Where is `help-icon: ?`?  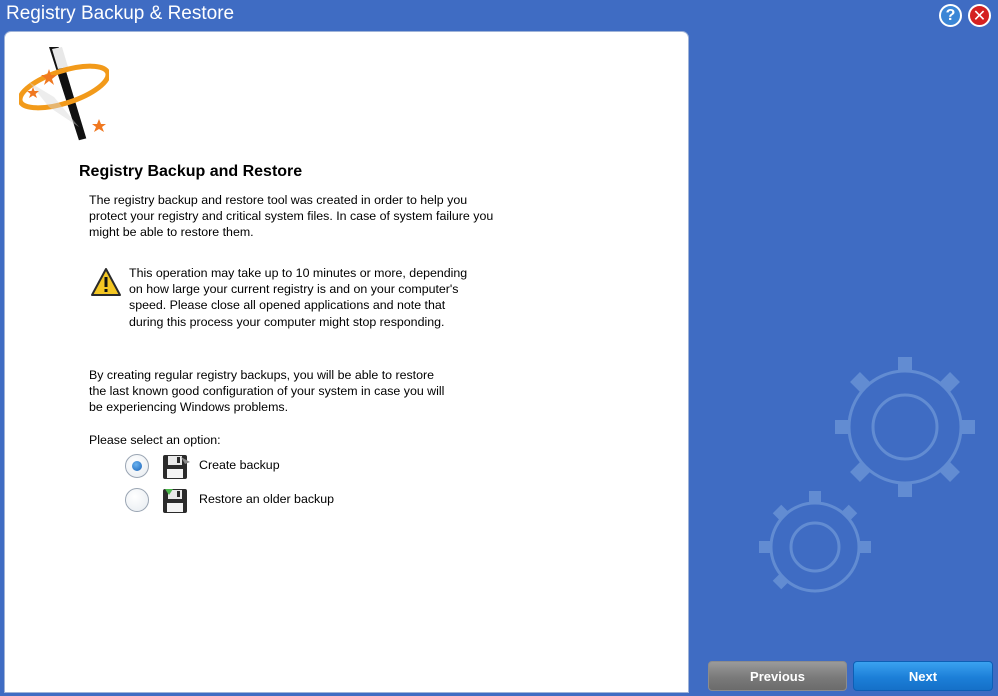
help-icon: ? is located at coordinates (950, 15).